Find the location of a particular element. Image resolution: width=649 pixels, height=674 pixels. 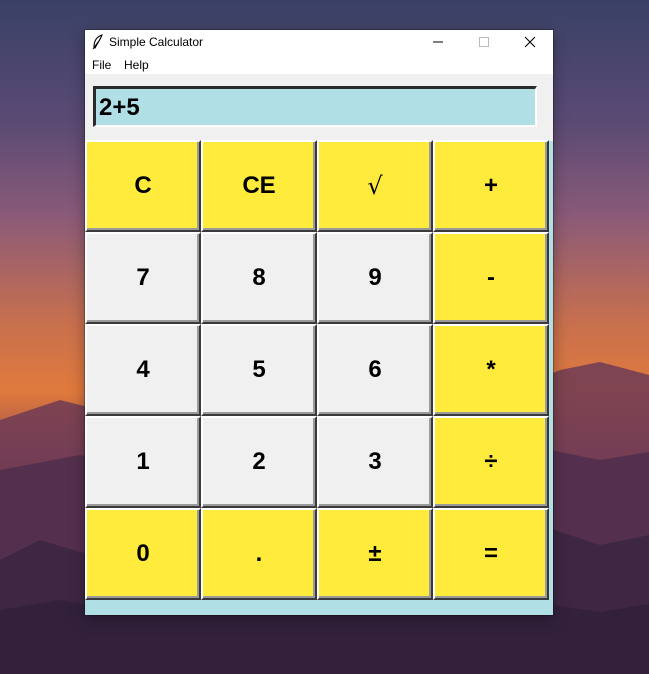

display-entry: 2+5 is located at coordinates (315, 106).